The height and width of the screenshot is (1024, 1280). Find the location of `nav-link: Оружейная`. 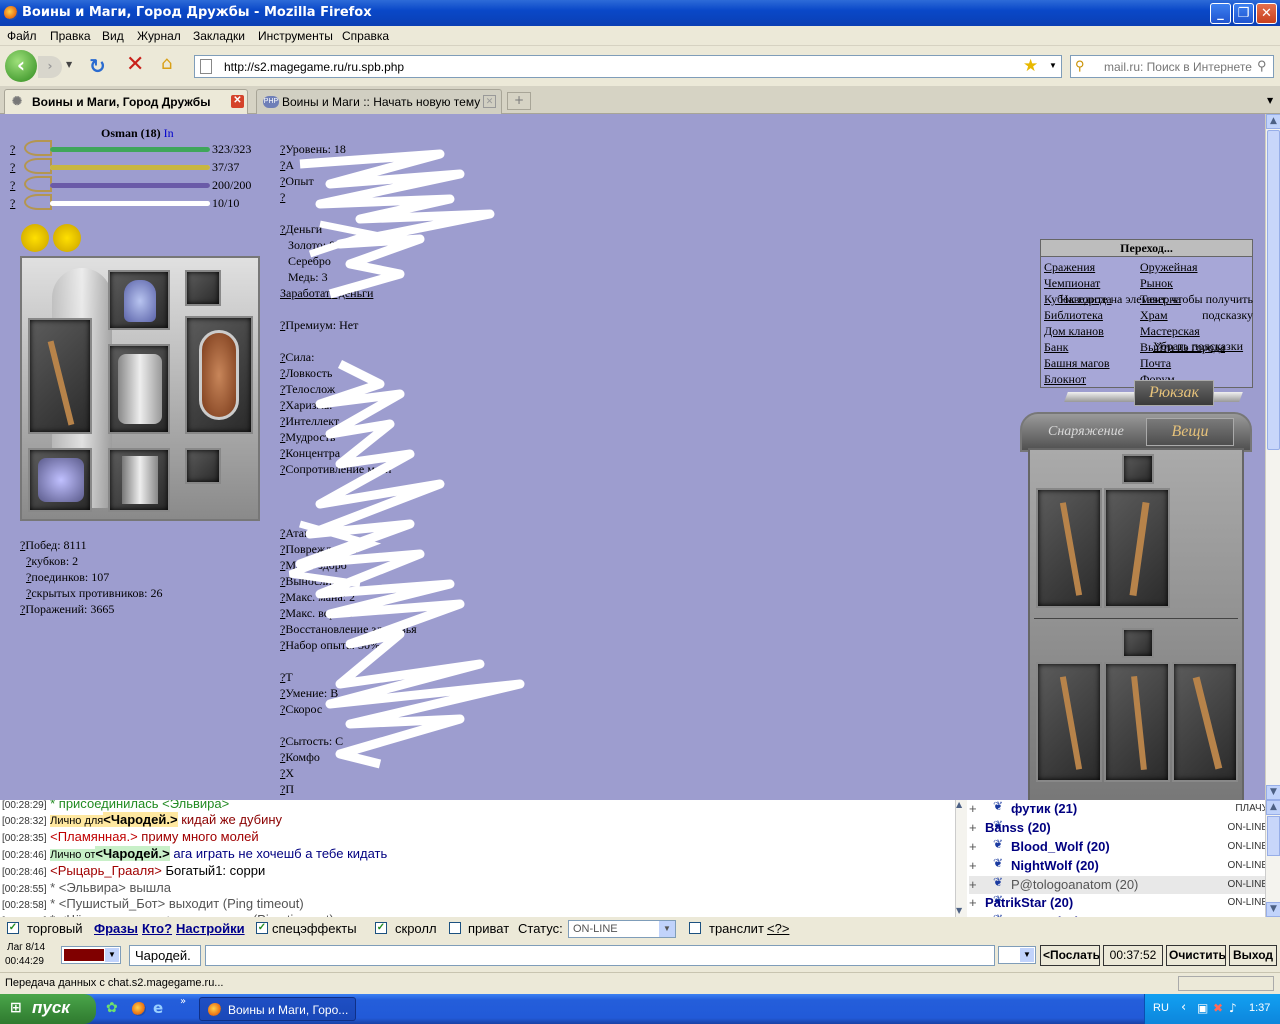

nav-link: Оружейная is located at coordinates (1169, 267).